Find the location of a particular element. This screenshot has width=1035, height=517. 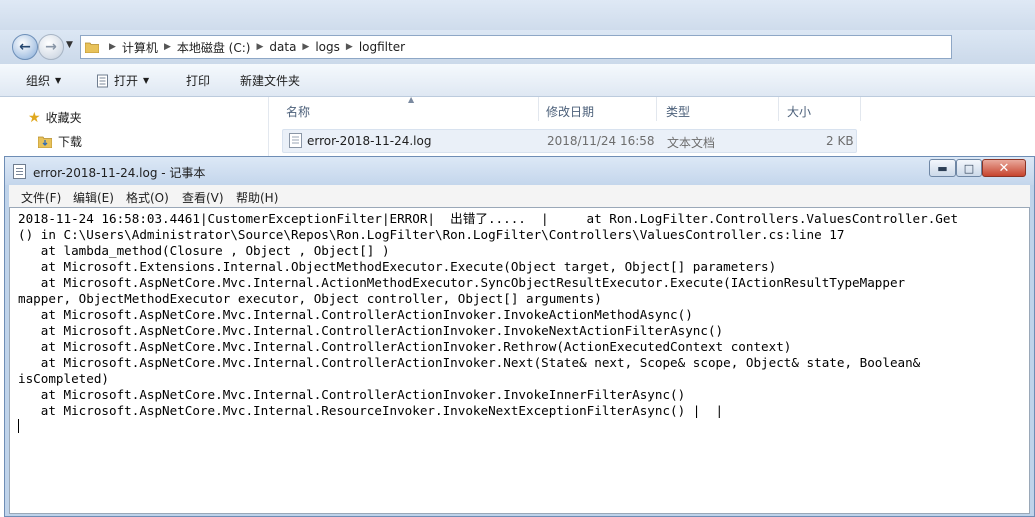

maximize-icon: □ is located at coordinates (969, 168).